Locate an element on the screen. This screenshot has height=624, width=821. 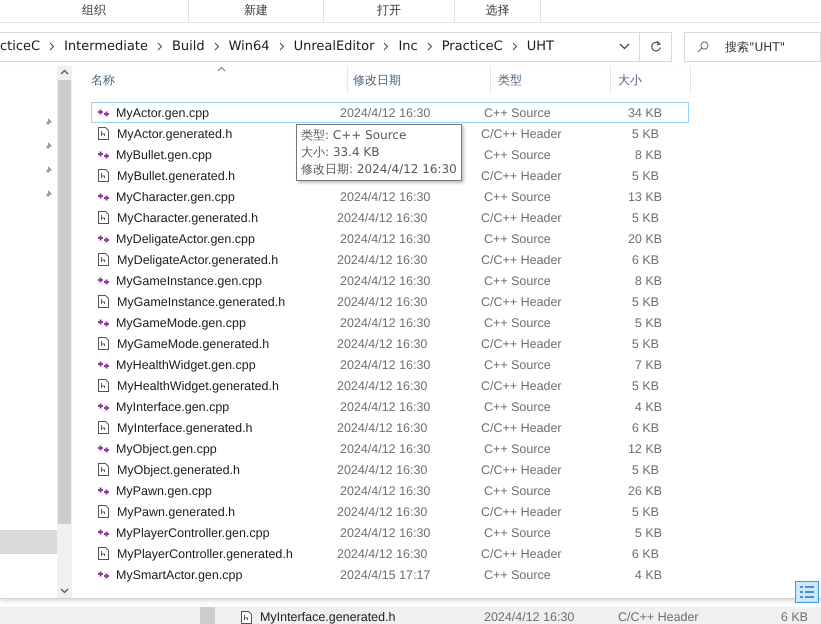
ribbon-group-label: 打开 is located at coordinates (389, 11).